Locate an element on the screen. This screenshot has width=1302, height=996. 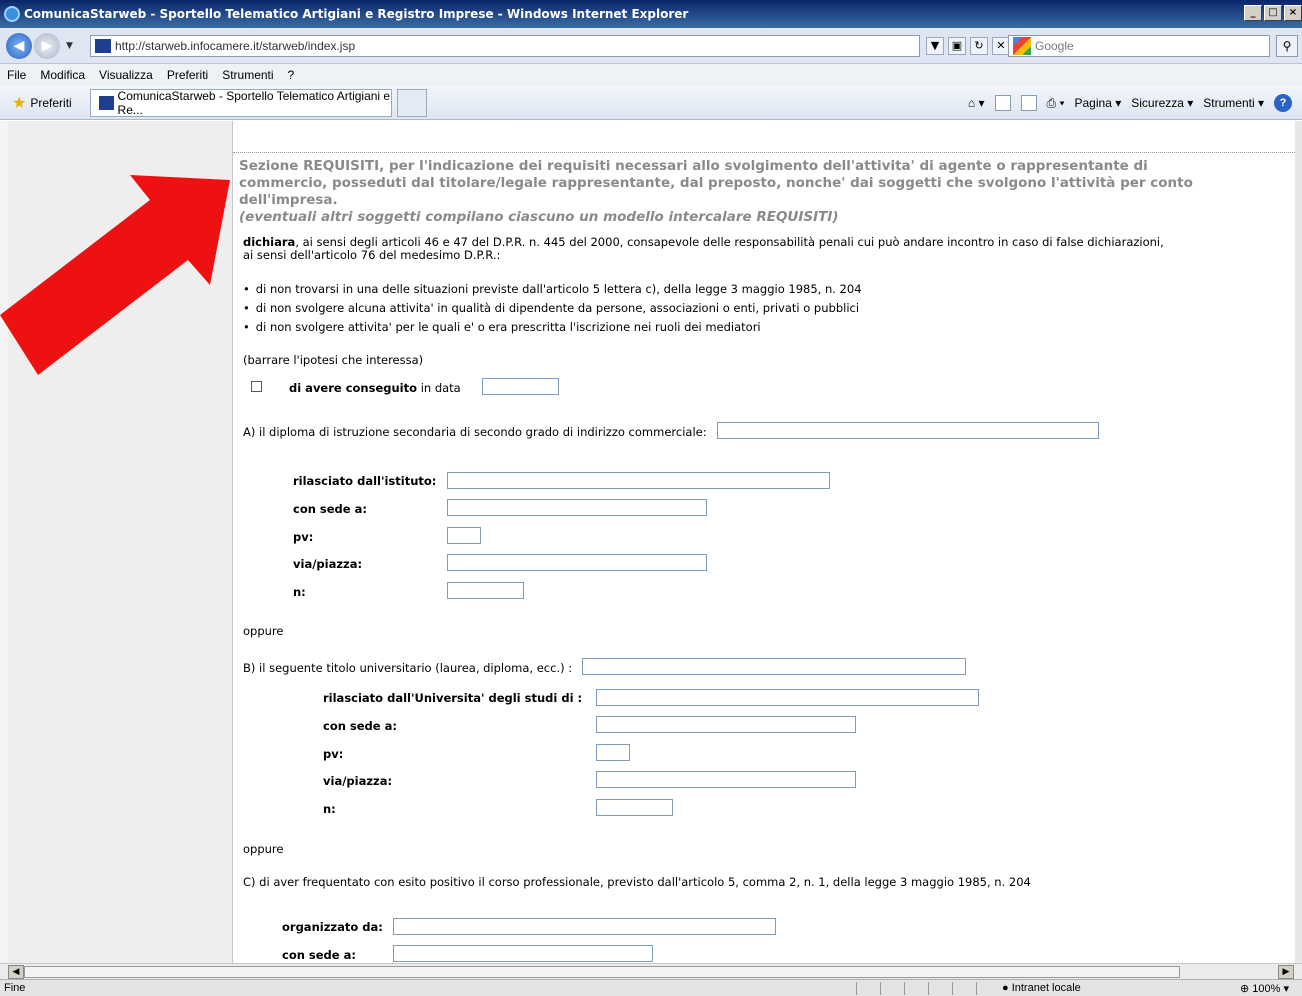
menu-preferiti: Preferiti is located at coordinates (187, 75).